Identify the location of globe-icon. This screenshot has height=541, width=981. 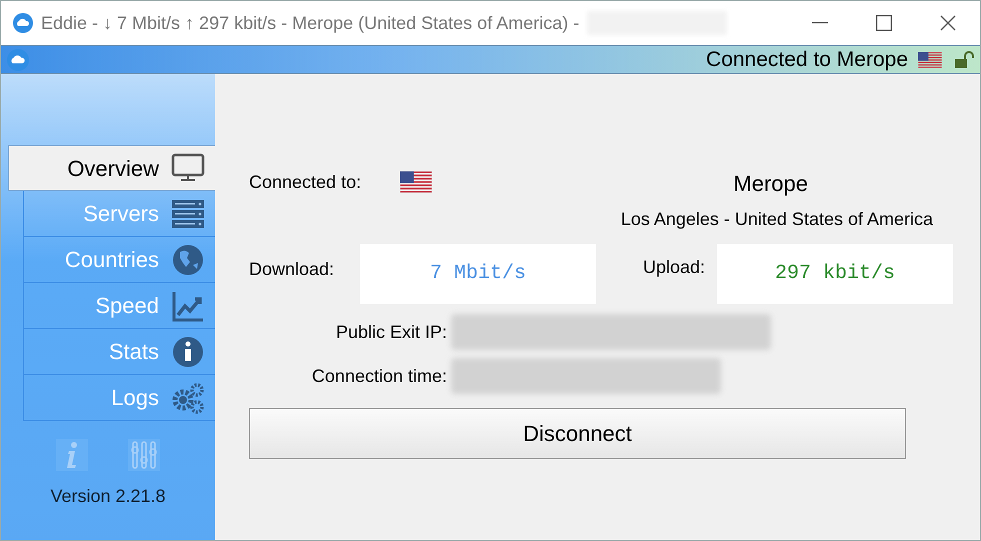
(188, 259).